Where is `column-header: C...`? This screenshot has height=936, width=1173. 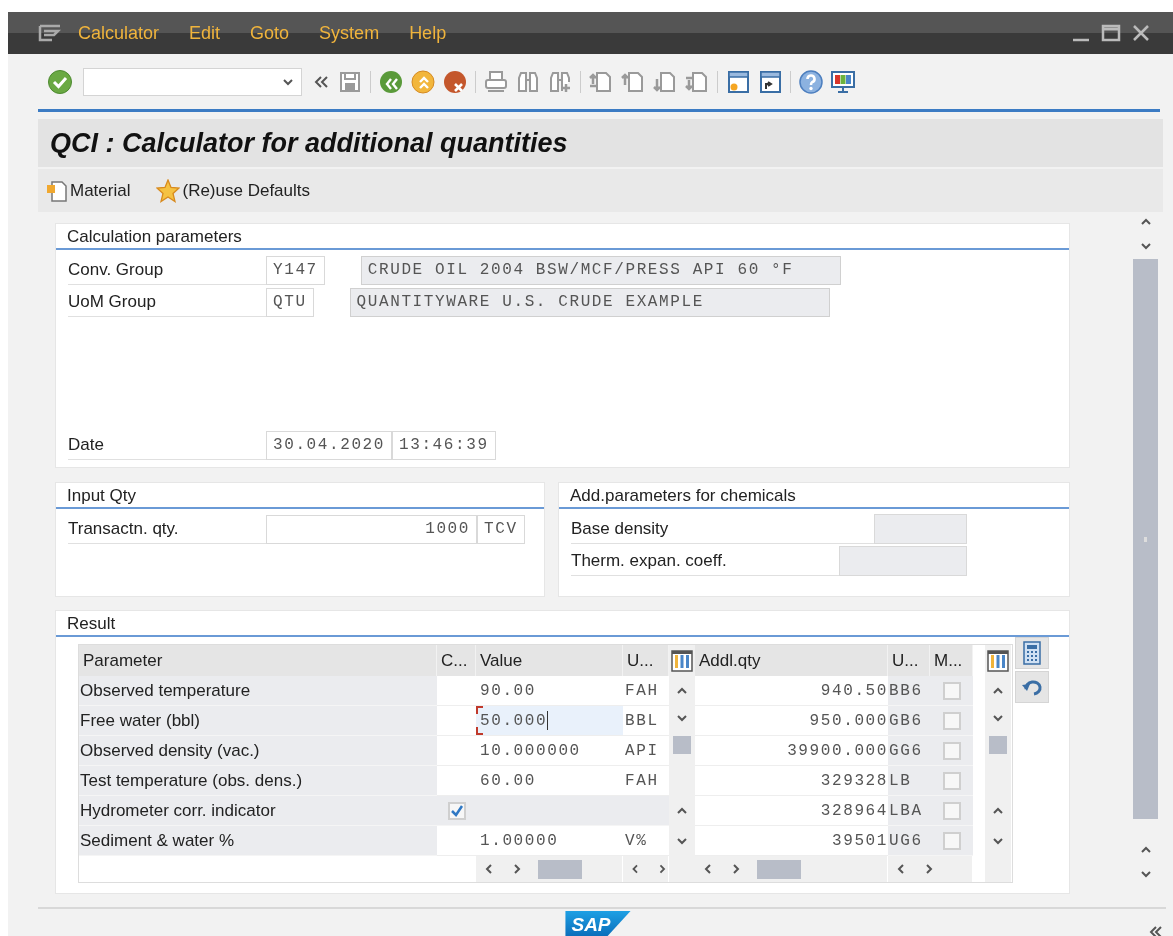 column-header: C... is located at coordinates (456, 660).